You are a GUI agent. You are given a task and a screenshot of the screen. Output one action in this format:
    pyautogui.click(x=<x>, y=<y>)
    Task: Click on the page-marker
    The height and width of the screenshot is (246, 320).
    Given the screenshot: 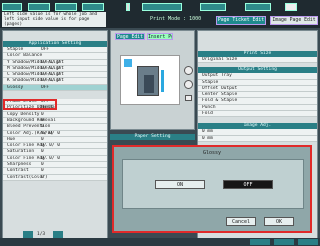 What is the action you would take?
    pyautogui.click(x=128, y=63)
    